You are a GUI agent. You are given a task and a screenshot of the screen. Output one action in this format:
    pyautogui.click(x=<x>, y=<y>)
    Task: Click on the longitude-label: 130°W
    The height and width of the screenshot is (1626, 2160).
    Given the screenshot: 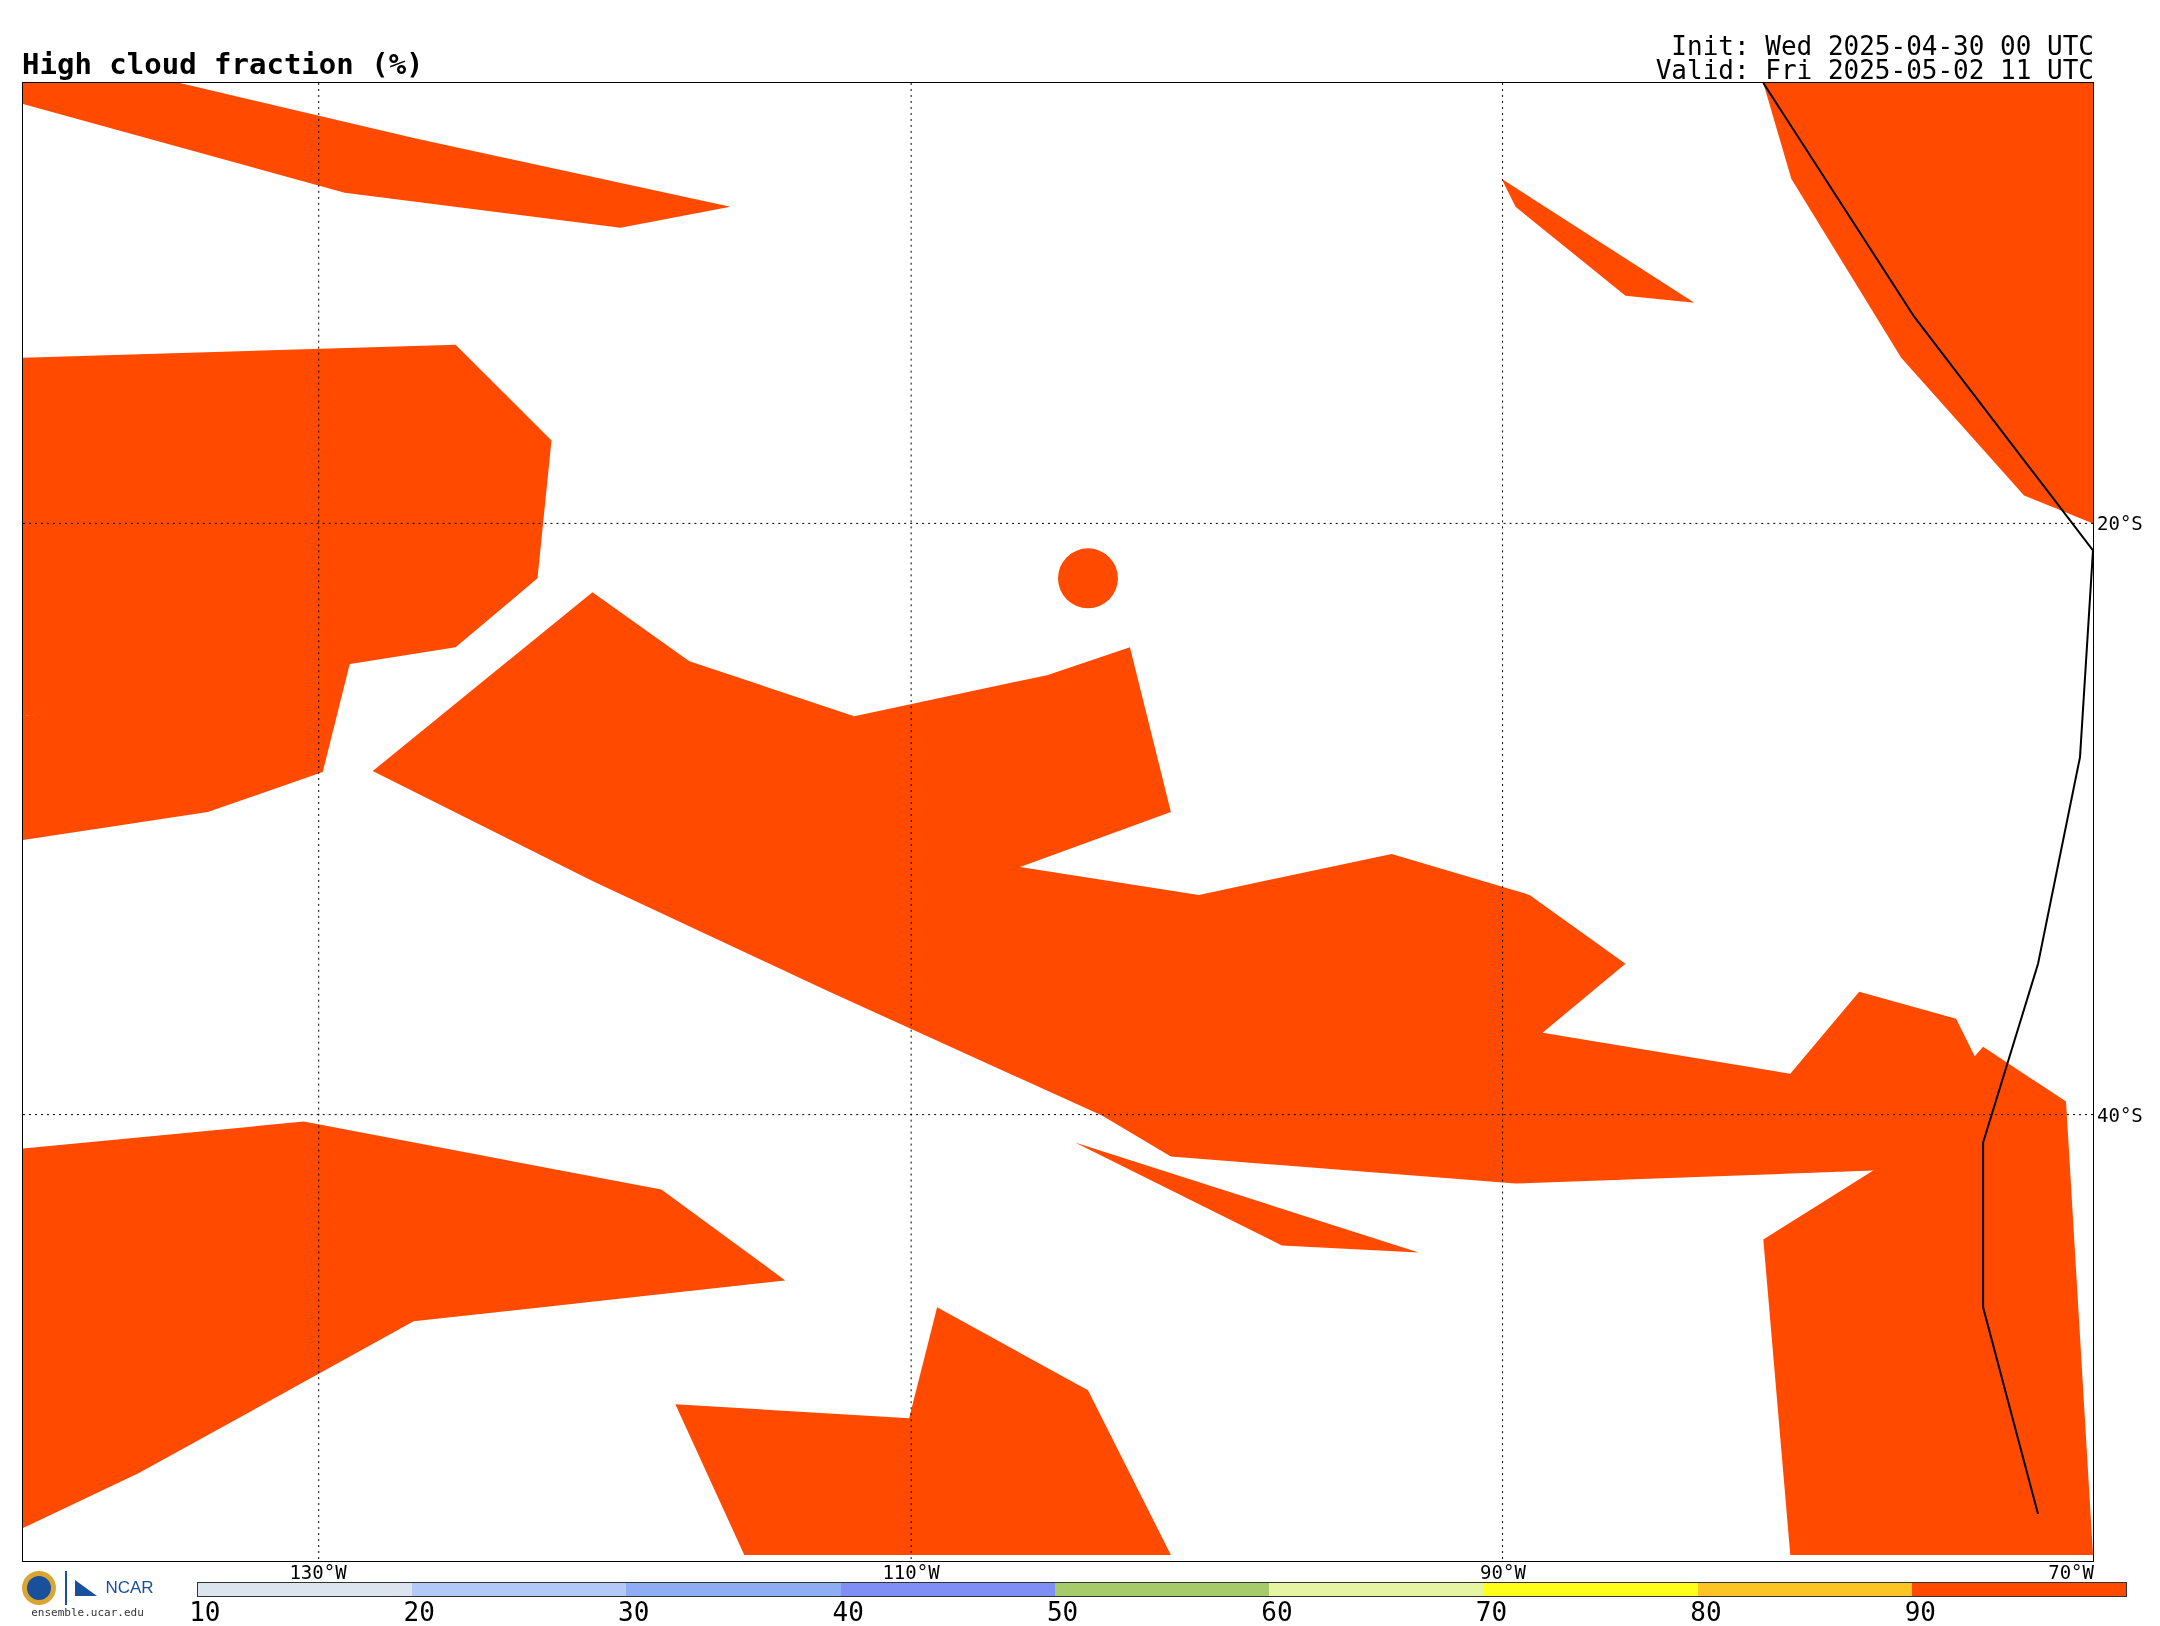 What is the action you would take?
    pyautogui.click(x=318, y=1572)
    